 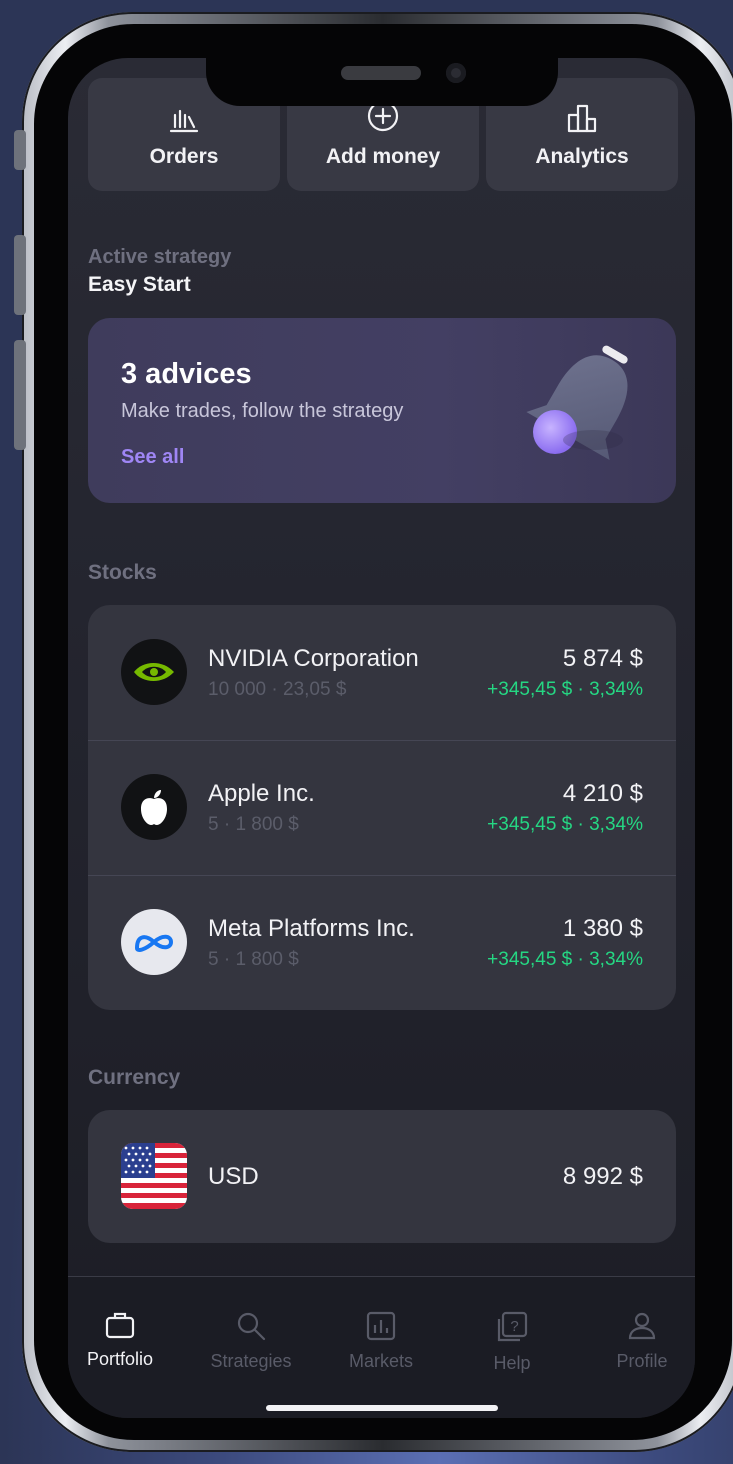 What do you see at coordinates (313, 658) in the screenshot?
I see `stock-name: NVIDIA Corporation` at bounding box center [313, 658].